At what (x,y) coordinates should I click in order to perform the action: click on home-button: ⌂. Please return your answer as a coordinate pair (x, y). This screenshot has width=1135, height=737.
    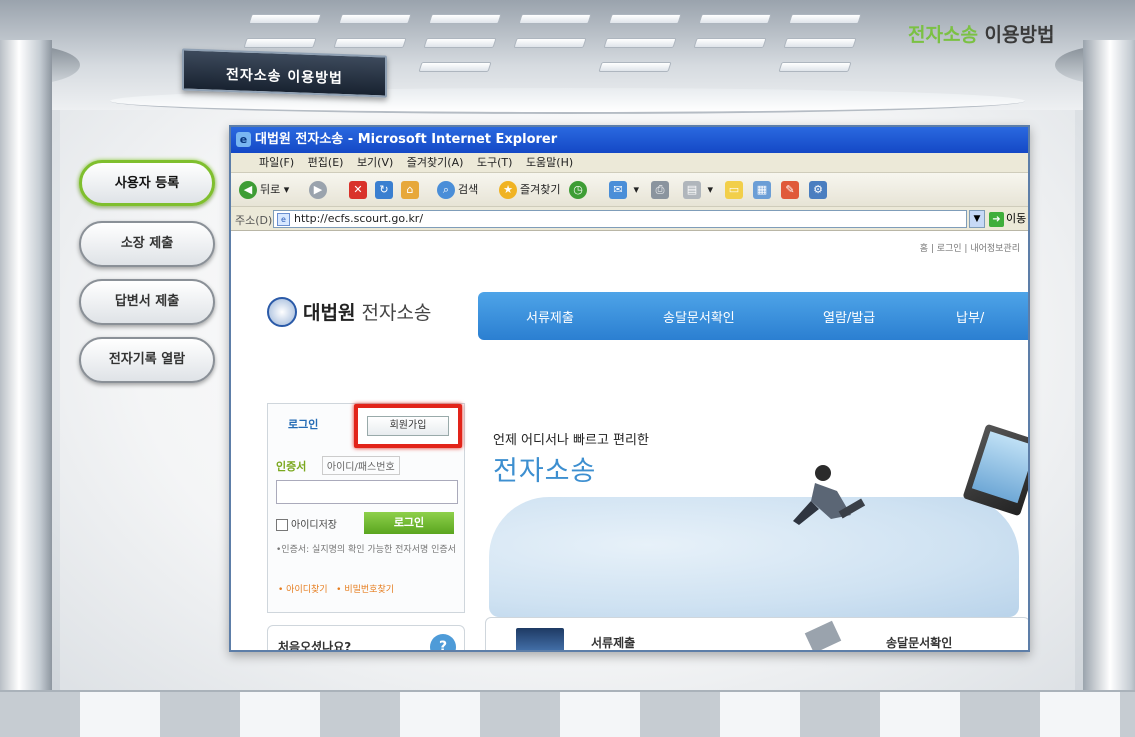
    Looking at the image, I should click on (411, 190).